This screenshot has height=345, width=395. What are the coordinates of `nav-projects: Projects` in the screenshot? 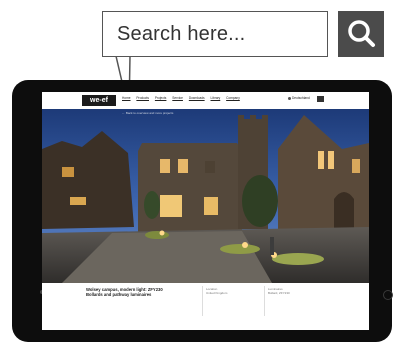 It's located at (161, 98).